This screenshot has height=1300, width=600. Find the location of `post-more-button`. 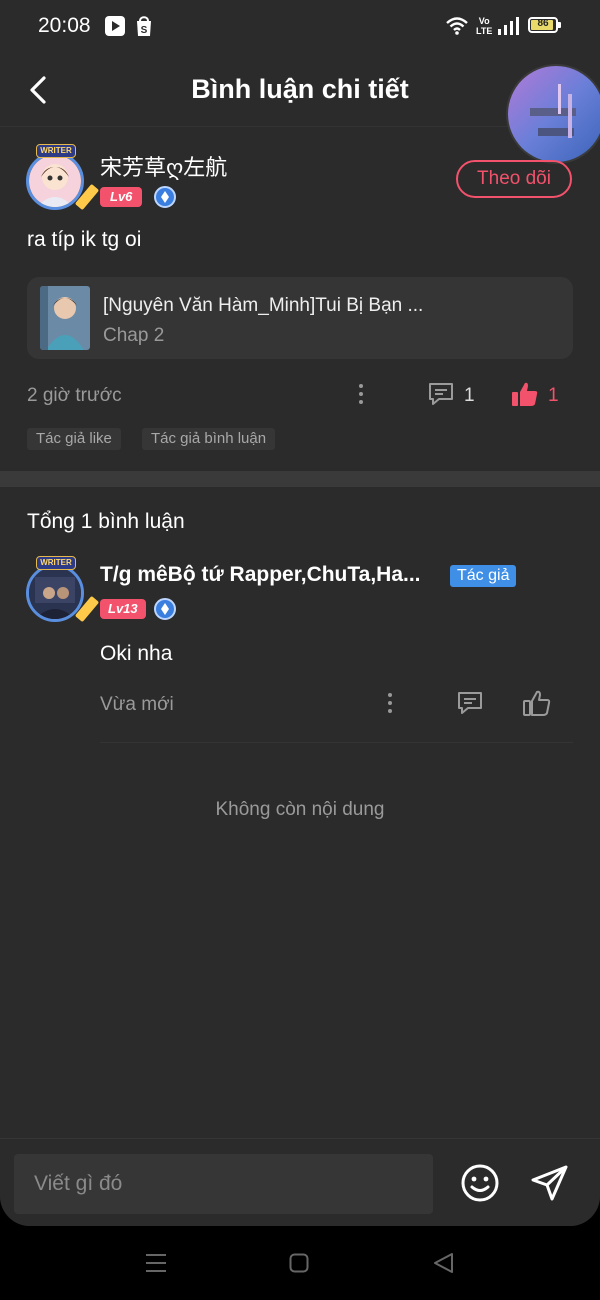

post-more-button is located at coordinates (361, 396).